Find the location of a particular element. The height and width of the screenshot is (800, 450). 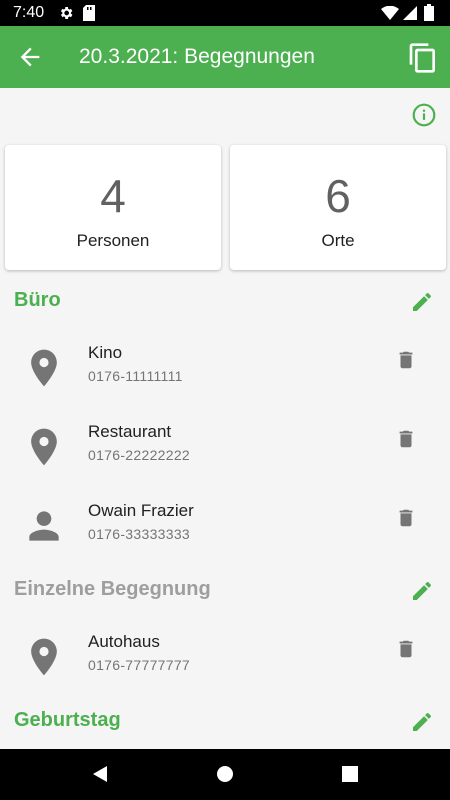

person-icon is located at coordinates (44, 526).